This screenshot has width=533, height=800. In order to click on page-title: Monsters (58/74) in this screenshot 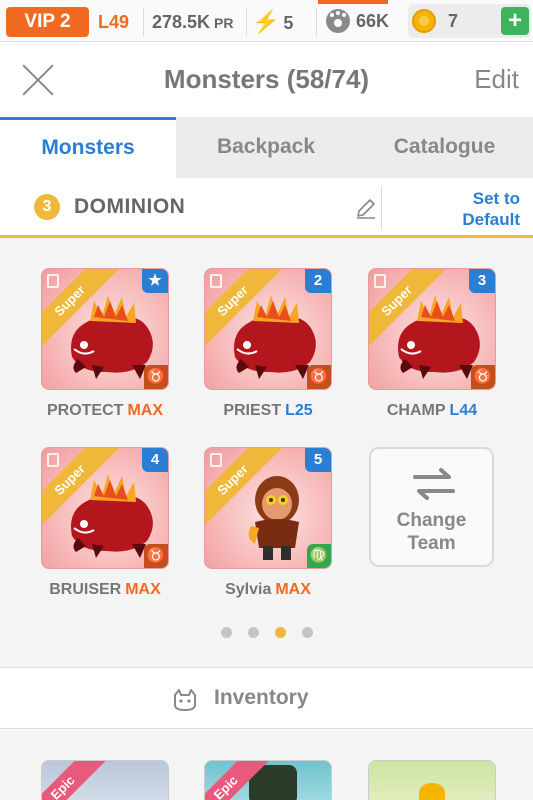, I will do `click(266, 79)`.